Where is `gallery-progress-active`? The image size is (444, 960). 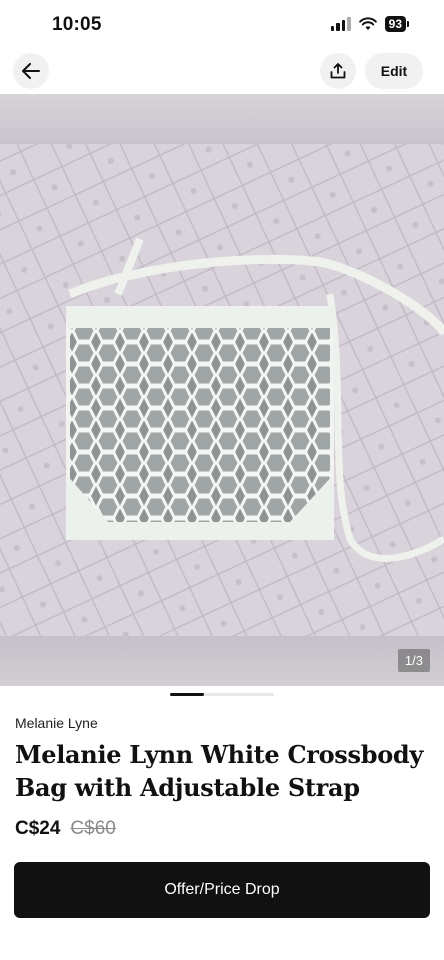 gallery-progress-active is located at coordinates (187, 694).